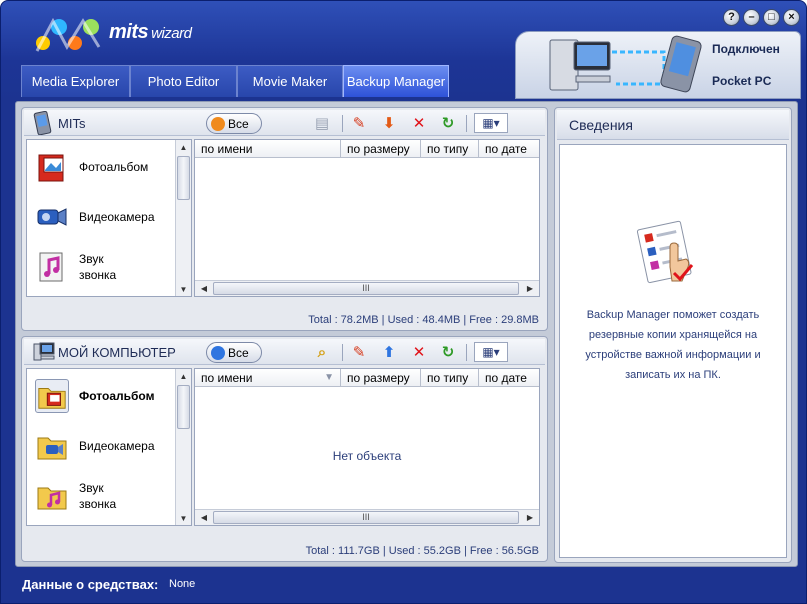 This screenshot has height=604, width=807. Describe the element at coordinates (268, 149) in the screenshot. I see `column-sort-by-name: по имени` at that location.